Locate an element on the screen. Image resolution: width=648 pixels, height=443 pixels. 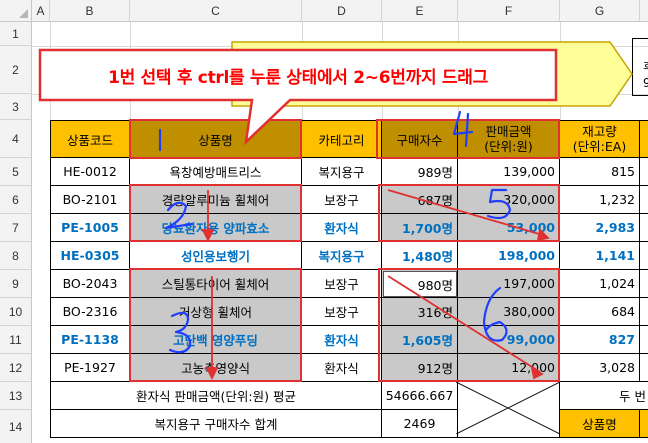
cell-buyers: 1,700명 is located at coordinates (420, 228).